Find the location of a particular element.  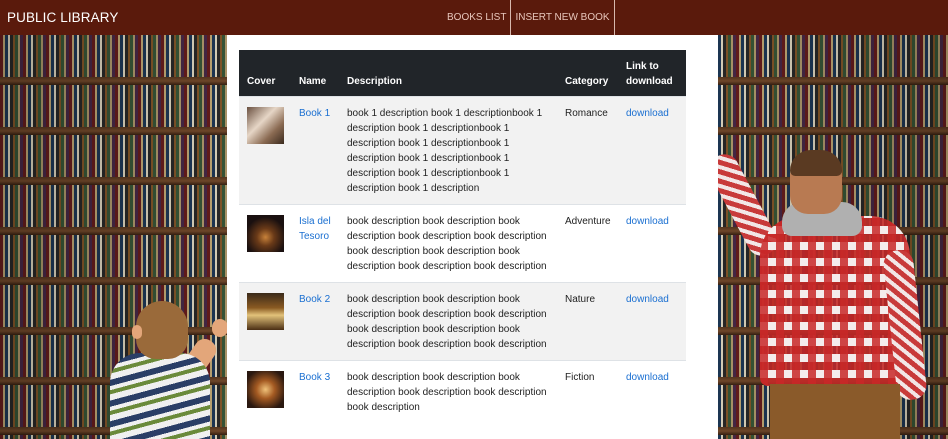

name-cell: Isla del Tesoro is located at coordinates (315, 242).